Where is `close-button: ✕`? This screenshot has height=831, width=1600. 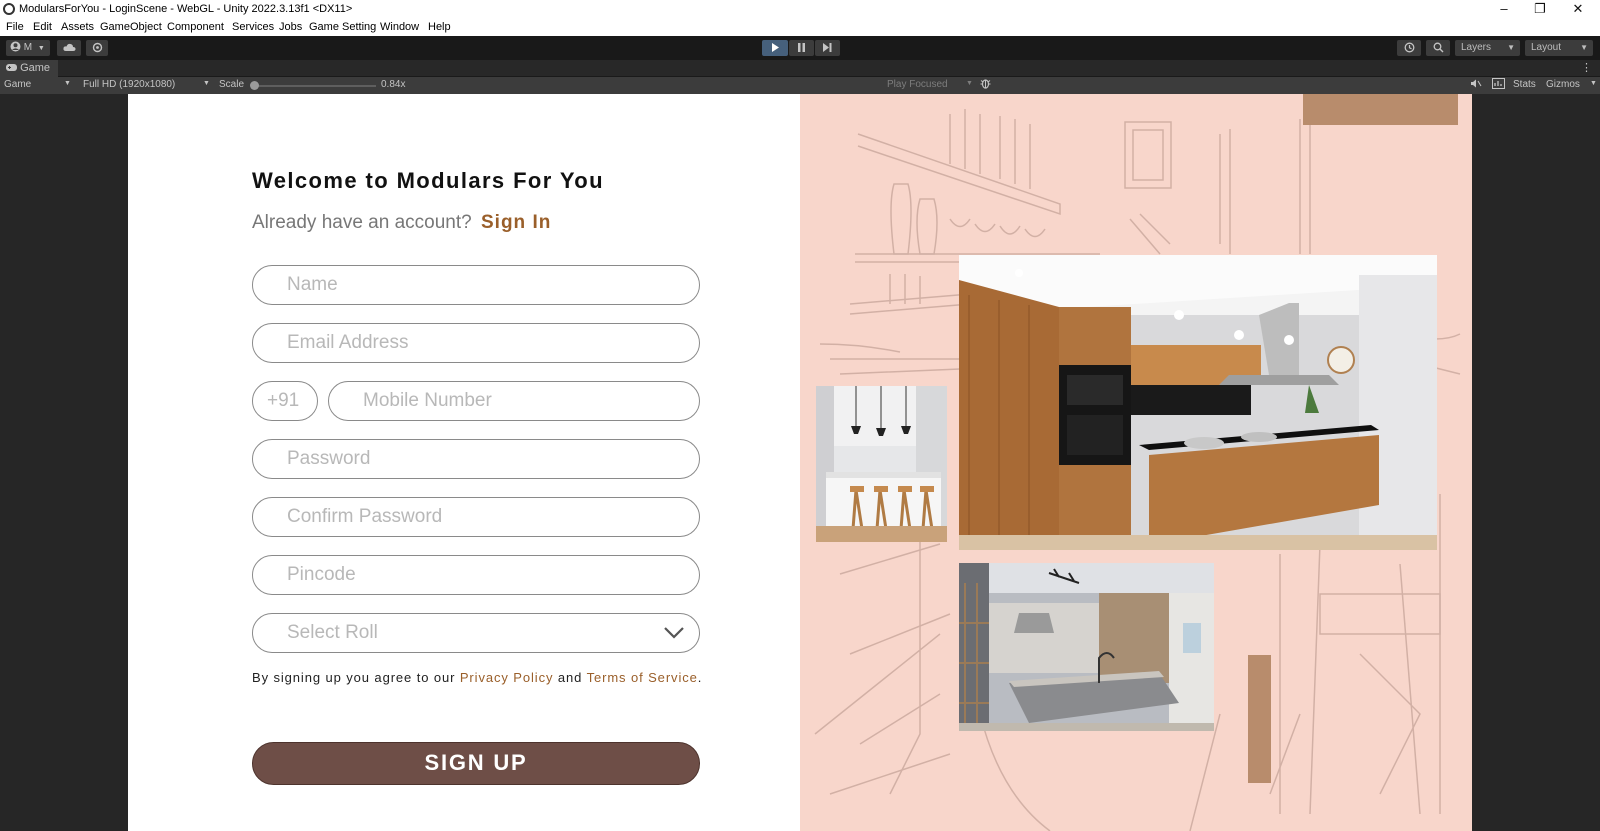 close-button: ✕ is located at coordinates (1578, 9).